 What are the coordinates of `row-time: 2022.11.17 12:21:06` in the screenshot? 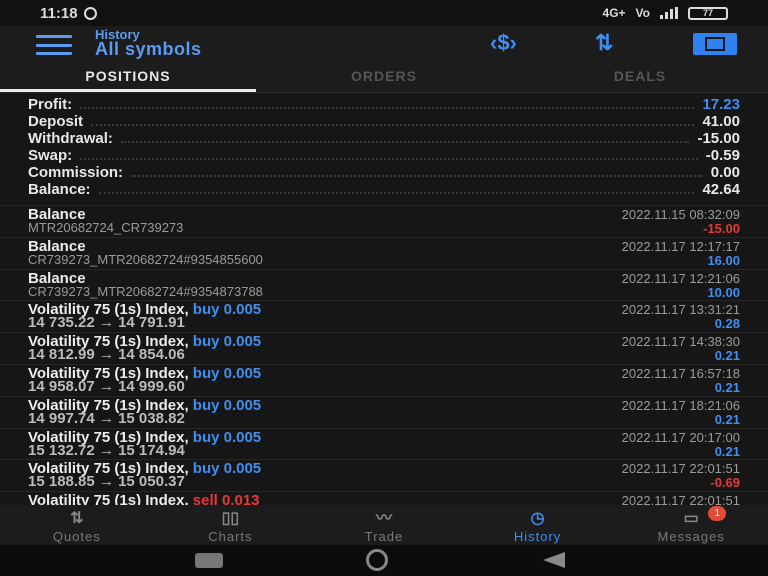 It's located at (680, 278).